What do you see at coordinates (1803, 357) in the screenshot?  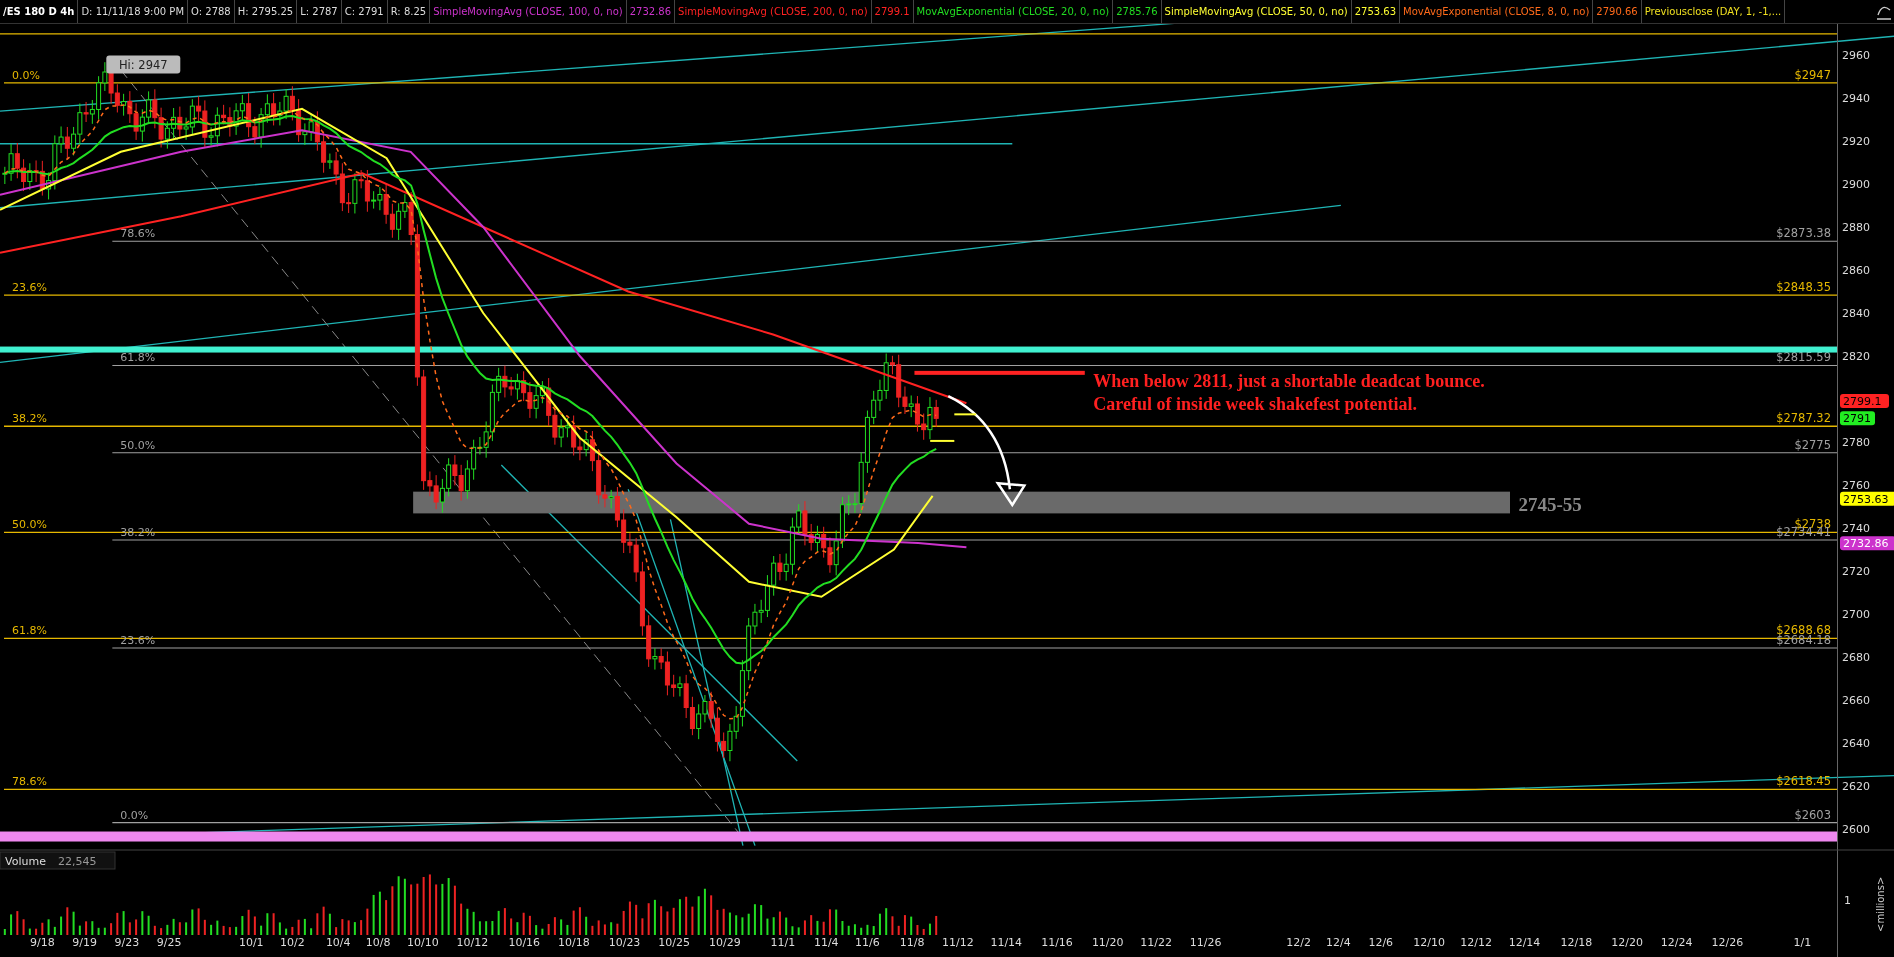 I see `fib-price-label: $2815.59` at bounding box center [1803, 357].